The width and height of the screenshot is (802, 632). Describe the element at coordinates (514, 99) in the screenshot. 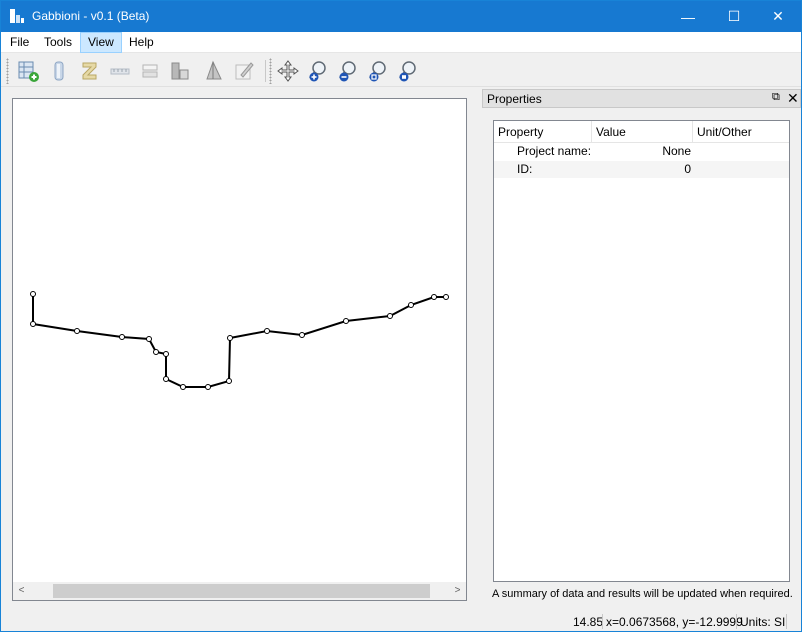

I see `properties-title: Properties` at that location.